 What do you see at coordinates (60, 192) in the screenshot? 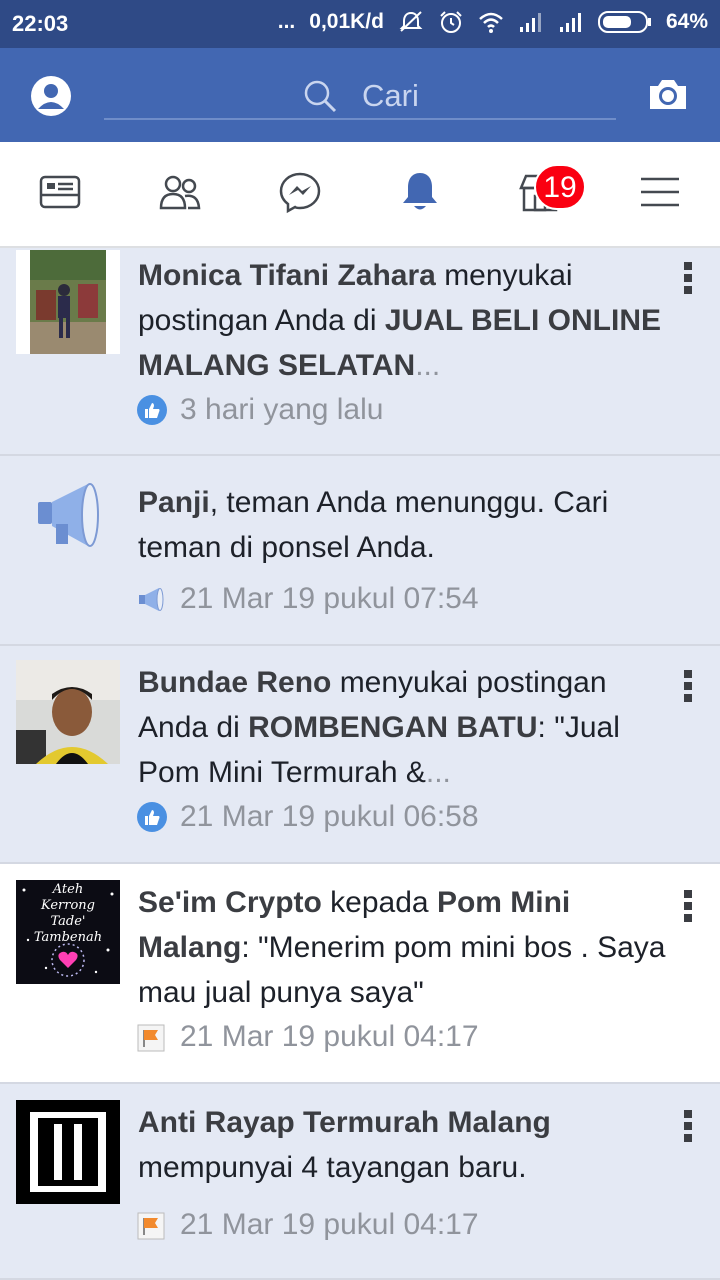
I see `tab-news-feed` at bounding box center [60, 192].